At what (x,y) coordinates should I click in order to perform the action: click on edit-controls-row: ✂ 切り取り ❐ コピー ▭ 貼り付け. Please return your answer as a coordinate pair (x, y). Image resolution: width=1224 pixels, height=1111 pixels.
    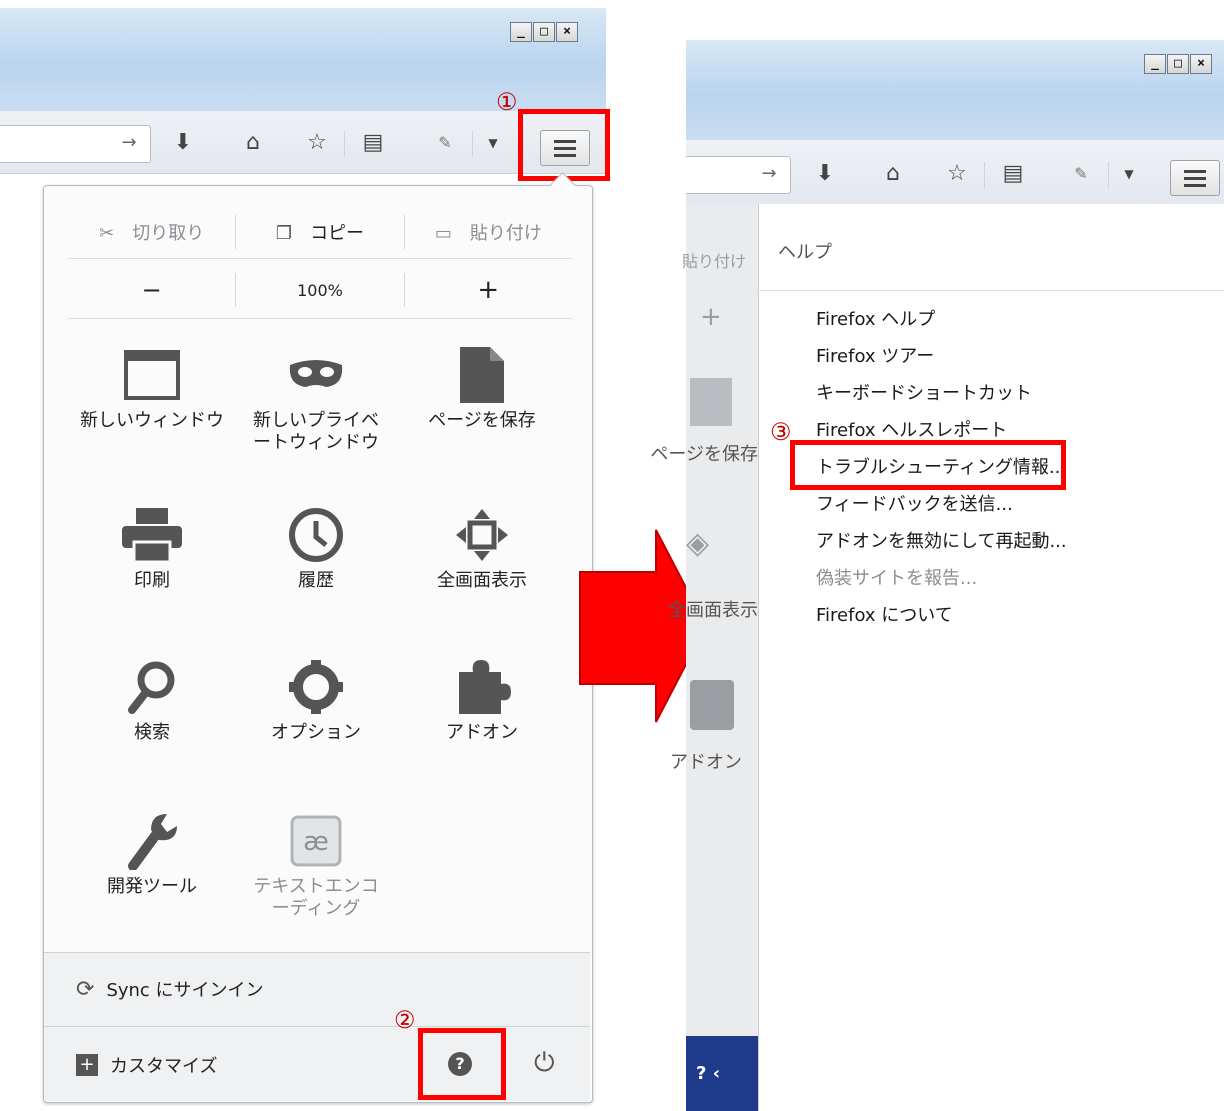
    Looking at the image, I should click on (320, 232).